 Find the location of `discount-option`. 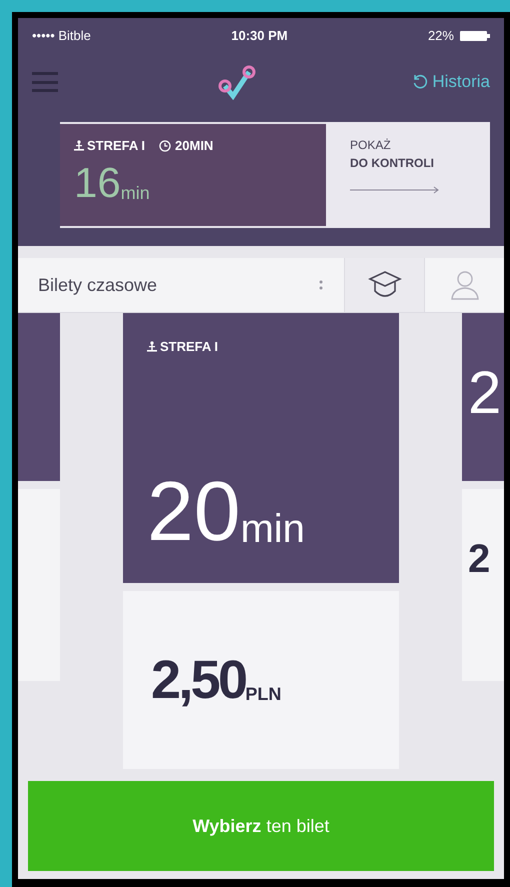

discount-option is located at coordinates (384, 285).